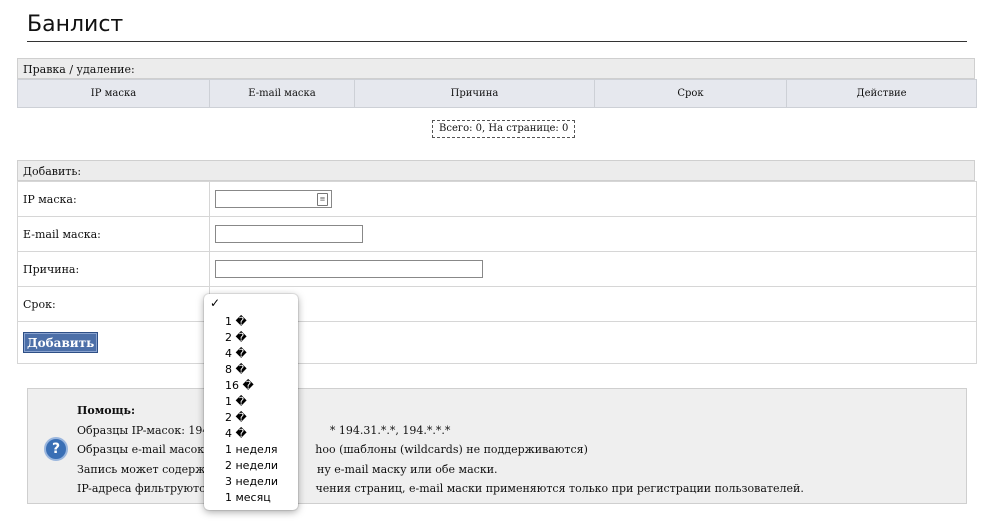 The width and height of the screenshot is (988, 522). Describe the element at coordinates (113, 269) in the screenshot. I see `reason-label: Причина:` at that location.